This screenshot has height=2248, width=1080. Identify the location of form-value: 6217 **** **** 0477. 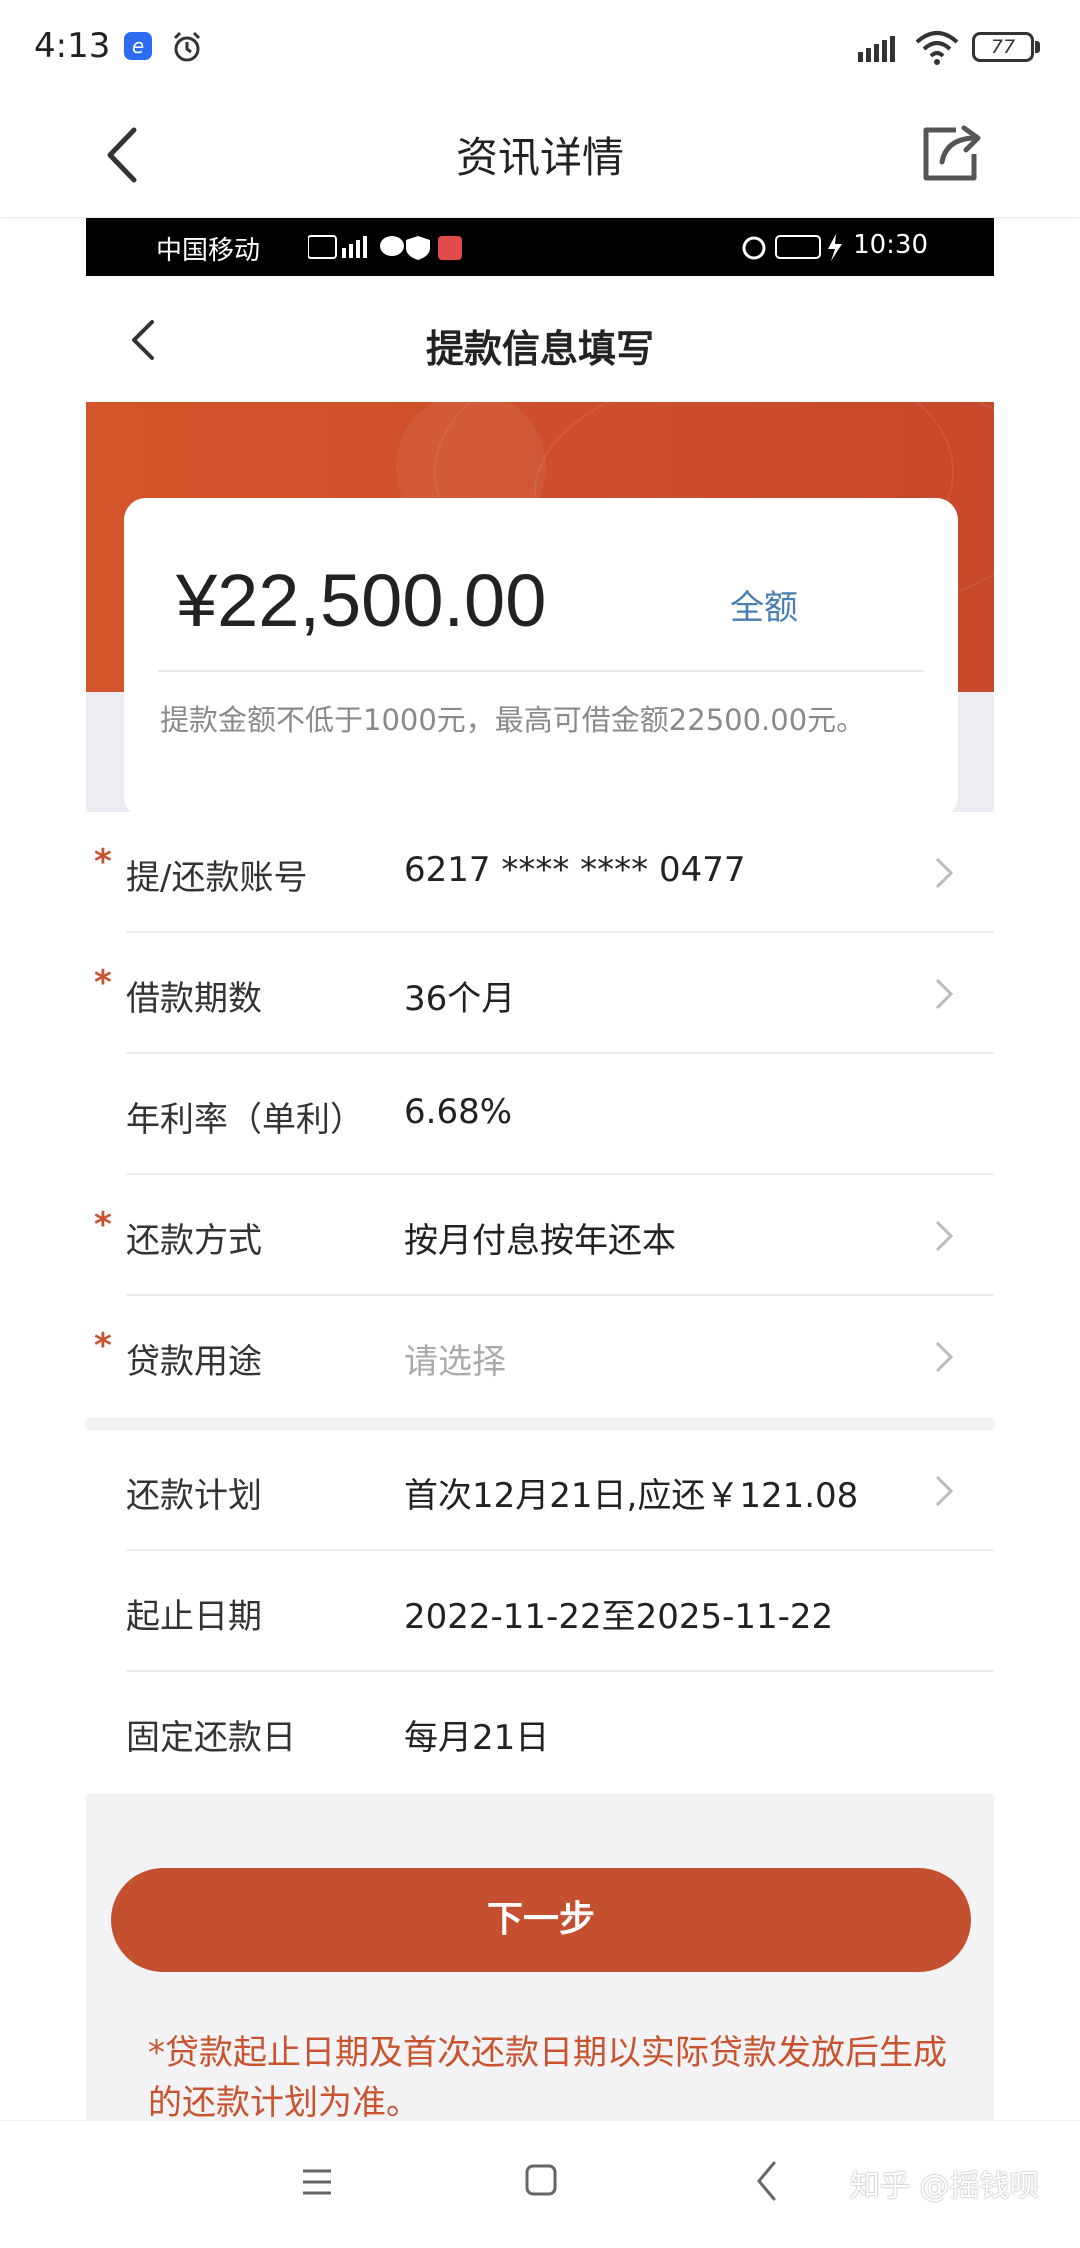
(575, 870).